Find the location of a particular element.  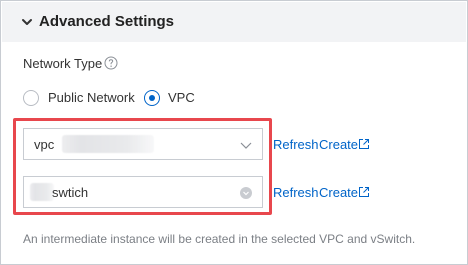

section-header: Advanced Settings is located at coordinates (234, 22).